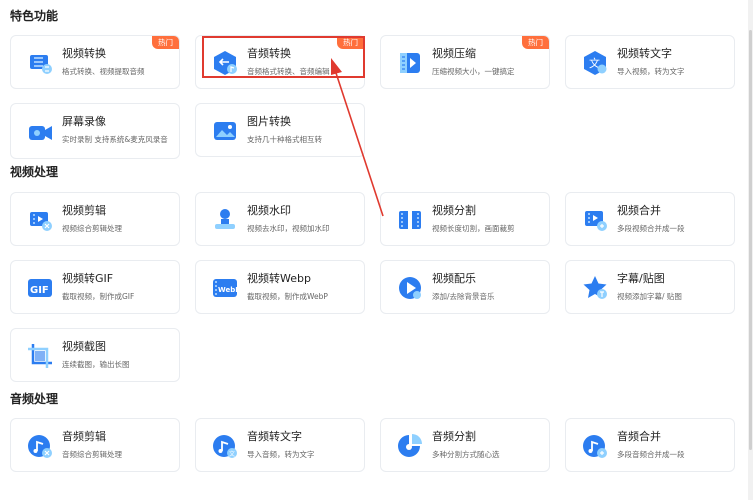 The height and width of the screenshot is (500, 753). I want to click on card-title: 字幕/贴图, so click(641, 278).